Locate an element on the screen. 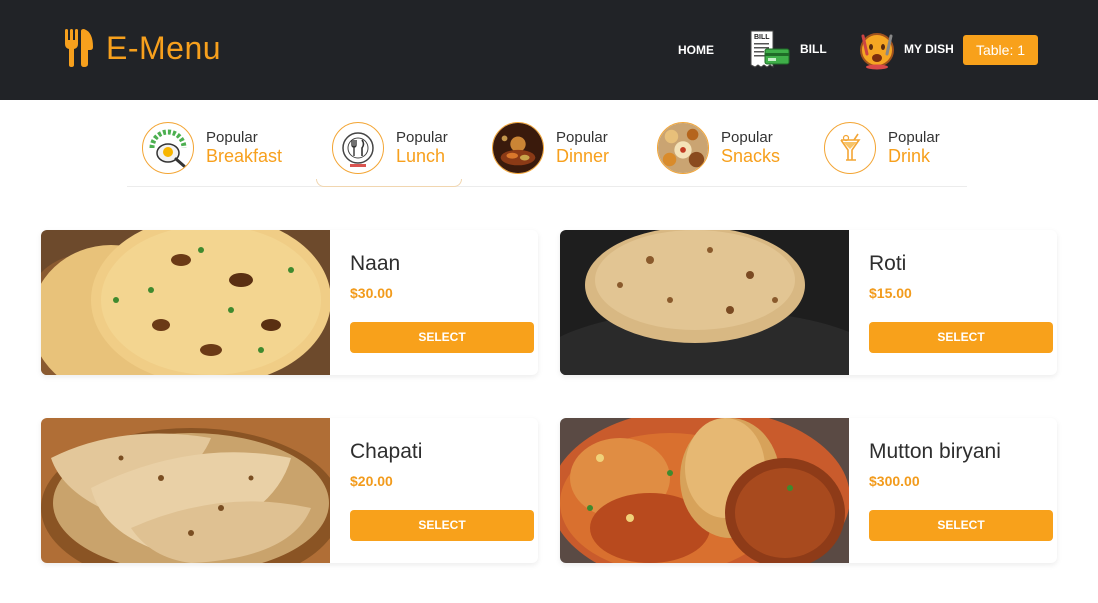  category-dinner-prefix: Popular is located at coordinates (582, 138).